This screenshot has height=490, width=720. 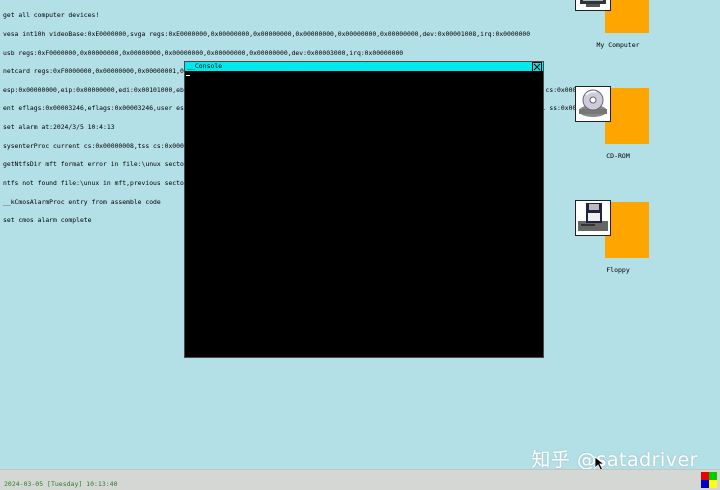 I want to click on close-icon, so click(x=537, y=67).